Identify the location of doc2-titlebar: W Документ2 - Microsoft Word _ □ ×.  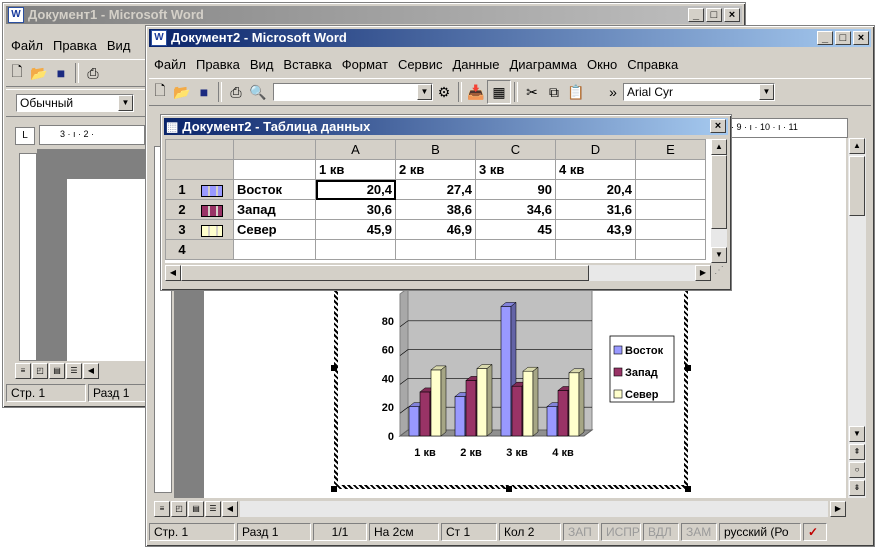
(510, 38).